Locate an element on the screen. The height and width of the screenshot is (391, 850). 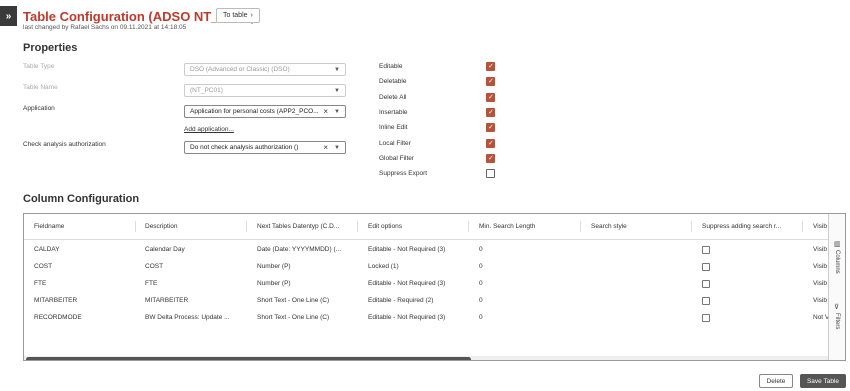
cell-description: Calendar Day is located at coordinates (165, 249).